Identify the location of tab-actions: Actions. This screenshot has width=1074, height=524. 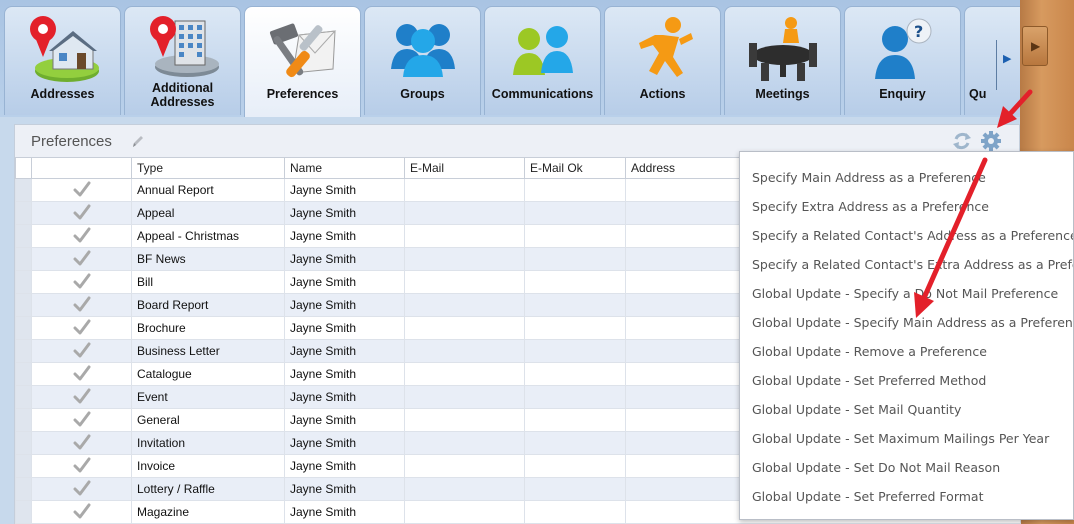
(662, 60).